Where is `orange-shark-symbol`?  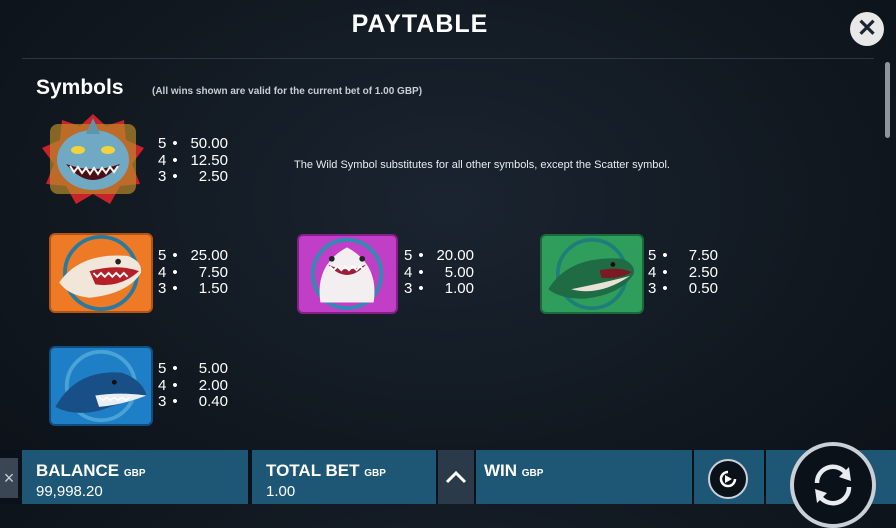 orange-shark-symbol is located at coordinates (101, 273).